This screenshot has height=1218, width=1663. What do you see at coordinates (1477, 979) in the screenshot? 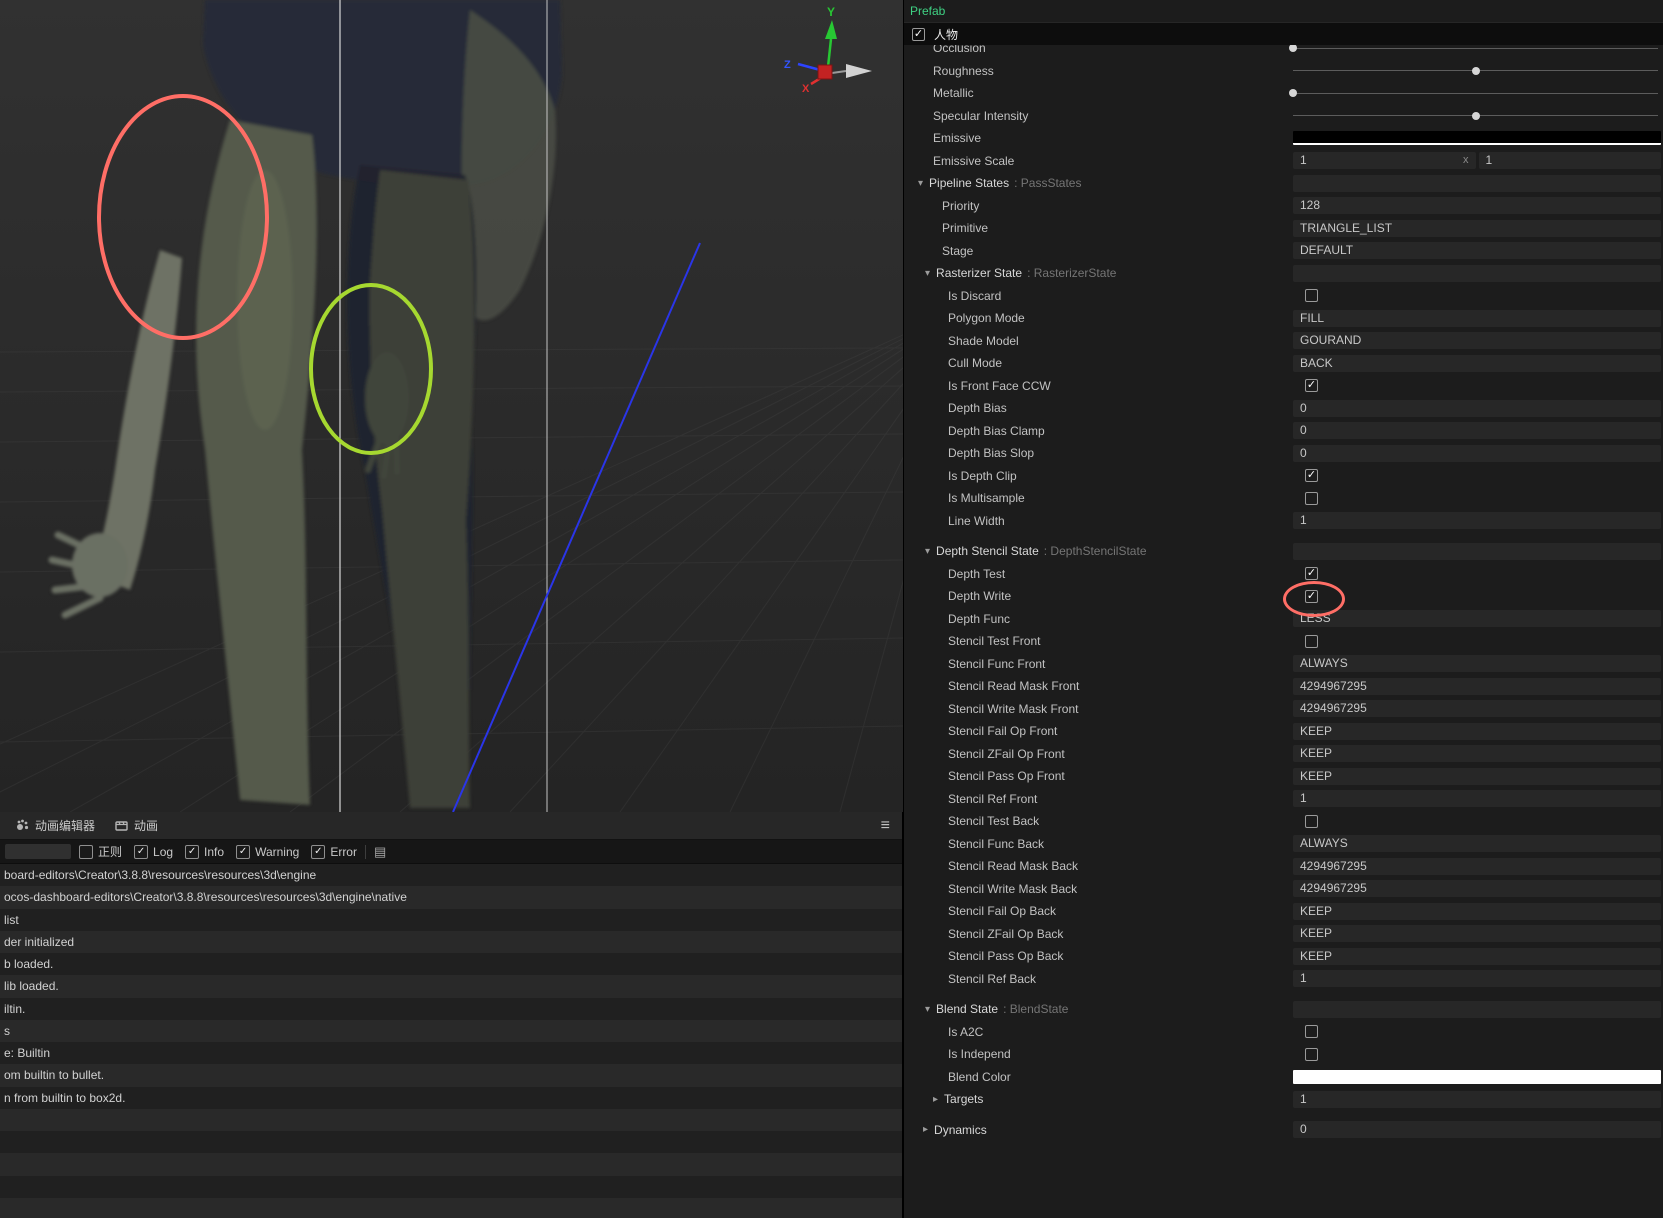
I see `stencil-ref-back-value-field: 1` at bounding box center [1477, 979].